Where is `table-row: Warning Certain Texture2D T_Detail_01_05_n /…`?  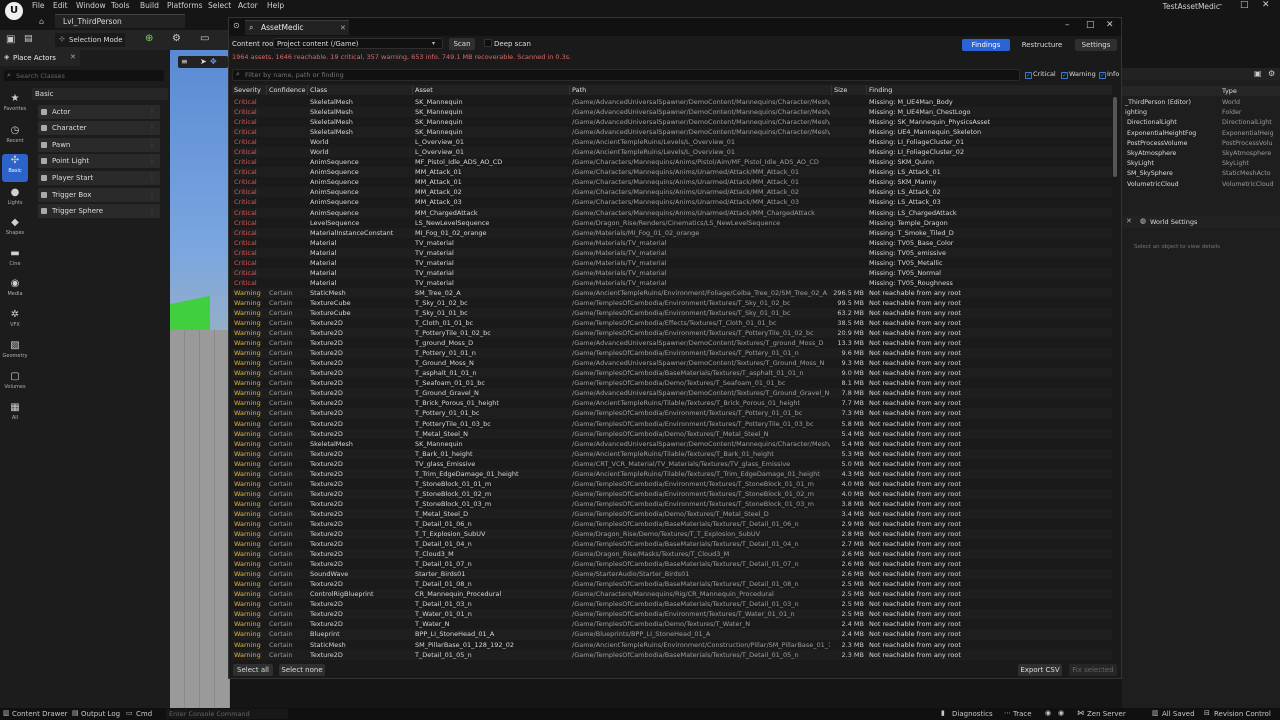
table-row: Warning Certain Texture2D T_Detail_01_05_n /… is located at coordinates (672, 654).